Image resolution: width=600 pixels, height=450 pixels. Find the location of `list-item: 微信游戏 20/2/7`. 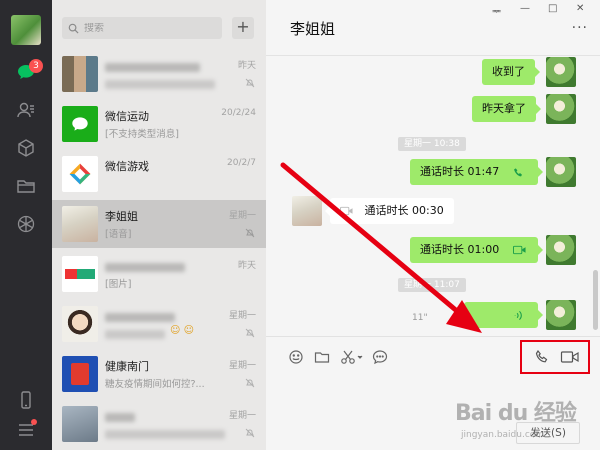

list-item: 微信游戏 20/2/7 is located at coordinates (159, 174).